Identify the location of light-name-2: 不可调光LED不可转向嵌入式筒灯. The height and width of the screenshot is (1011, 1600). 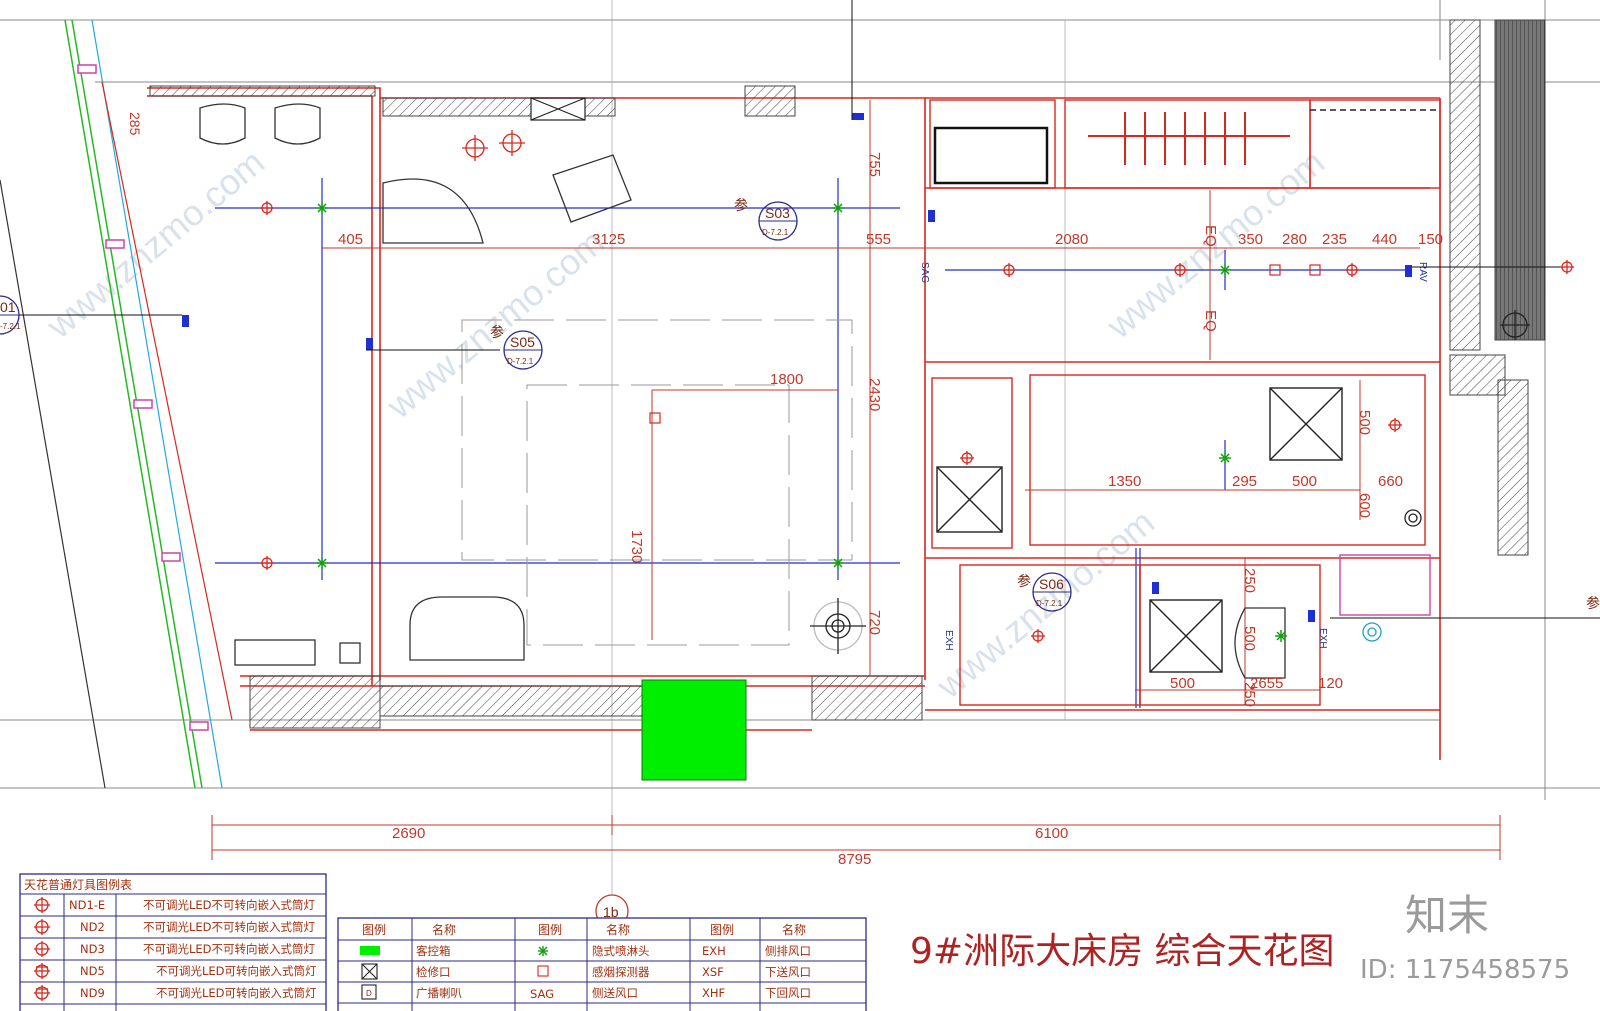
(229, 927).